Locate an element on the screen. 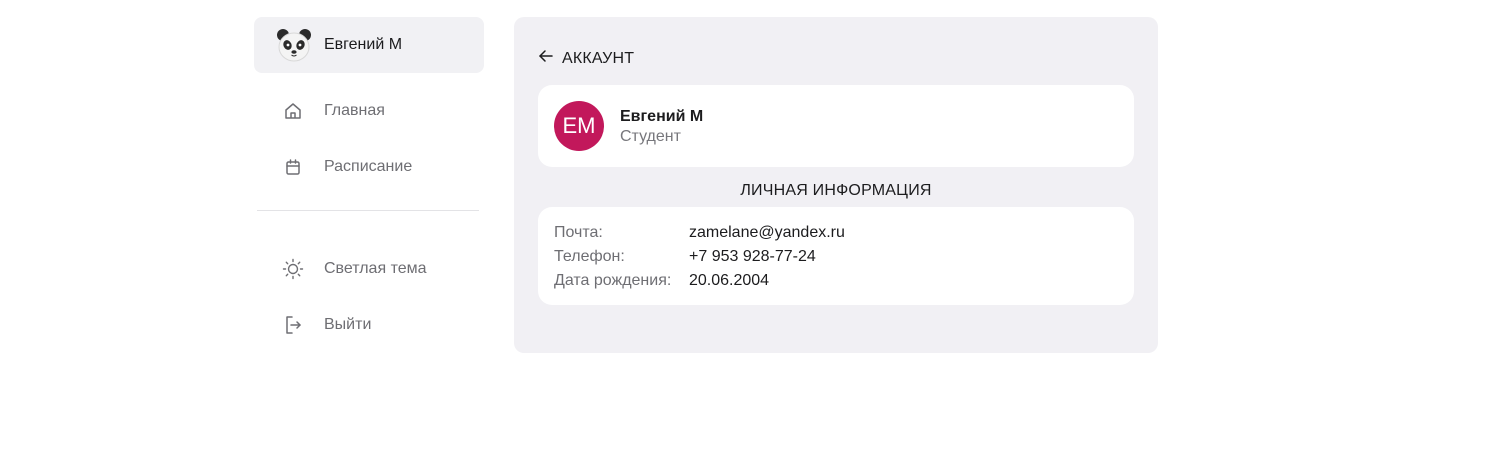  birthdate-value: 20.06.2004 is located at coordinates (729, 280).